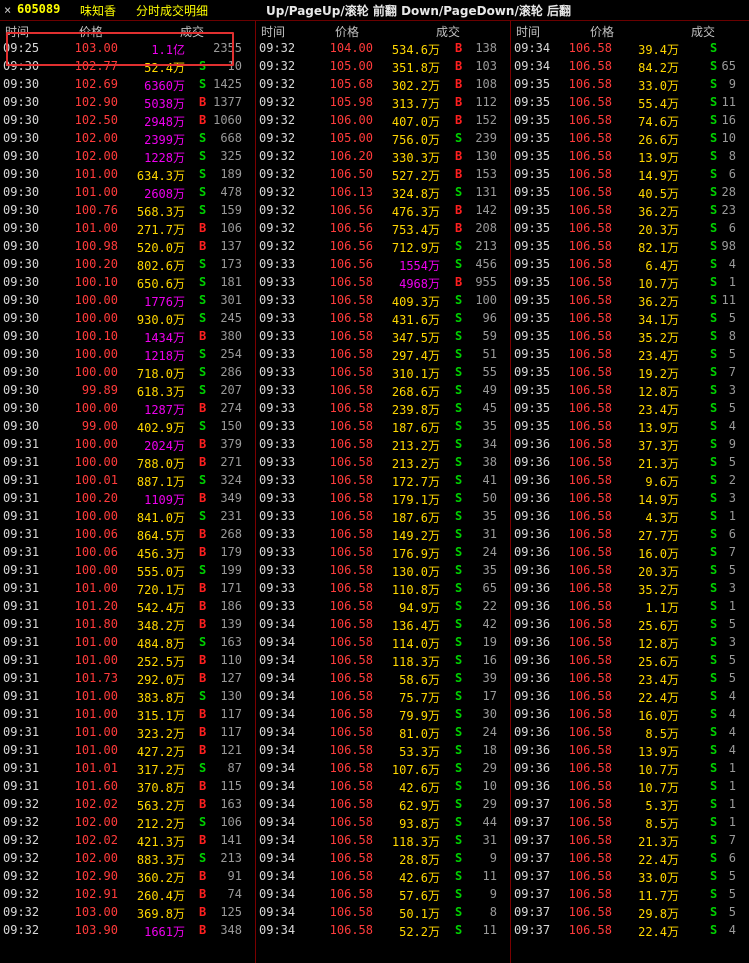  I want to click on trade-time: 09:32, so click(21, 804).